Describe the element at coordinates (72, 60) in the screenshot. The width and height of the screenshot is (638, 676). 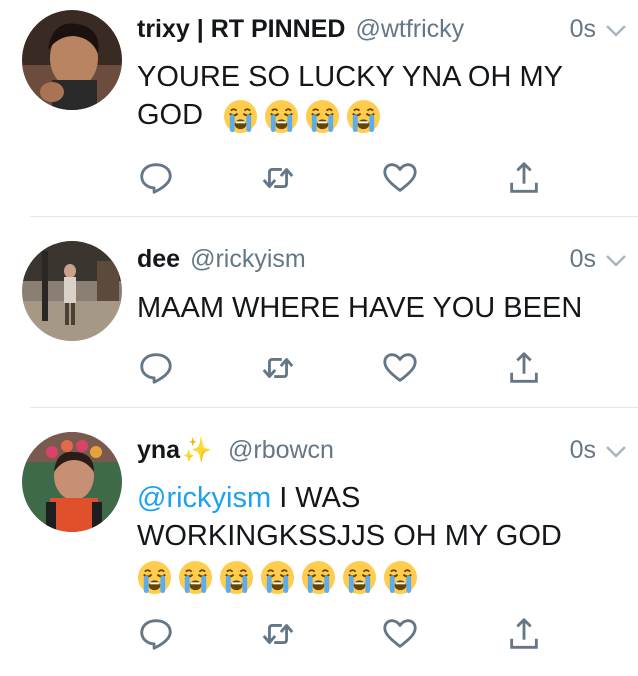
I see `avatar-trixy` at that location.